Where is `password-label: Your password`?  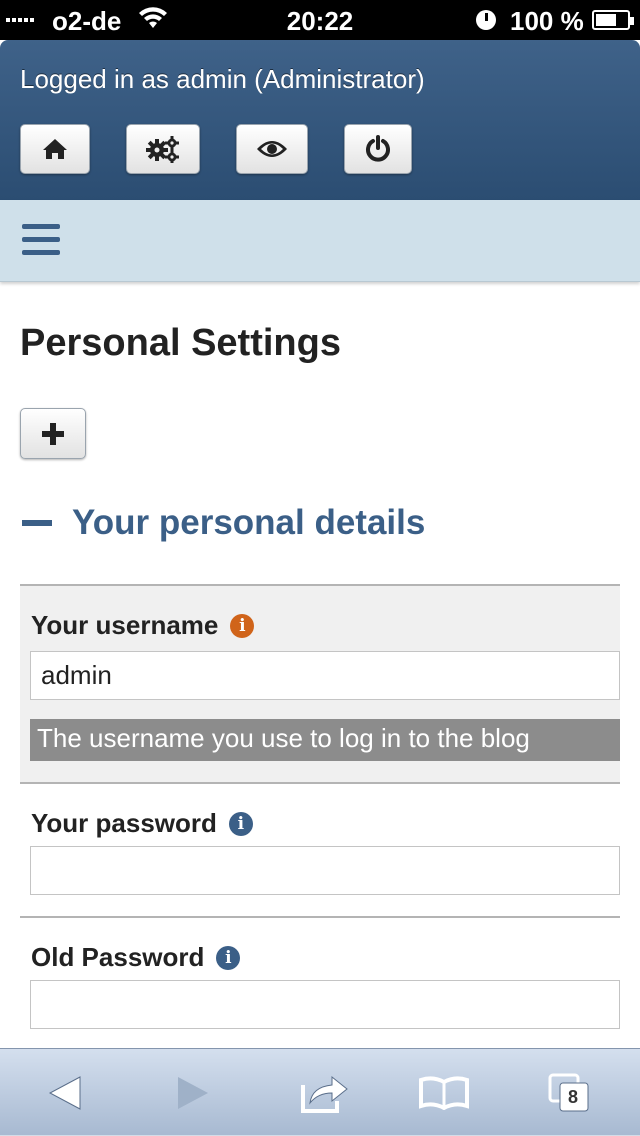
password-label: Your password is located at coordinates (124, 823).